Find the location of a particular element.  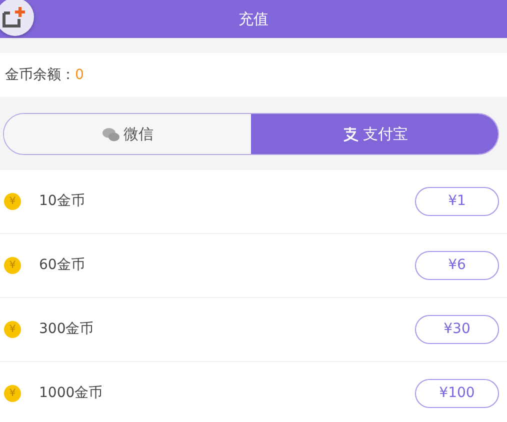

package-name: 1000金币 is located at coordinates (71, 393).